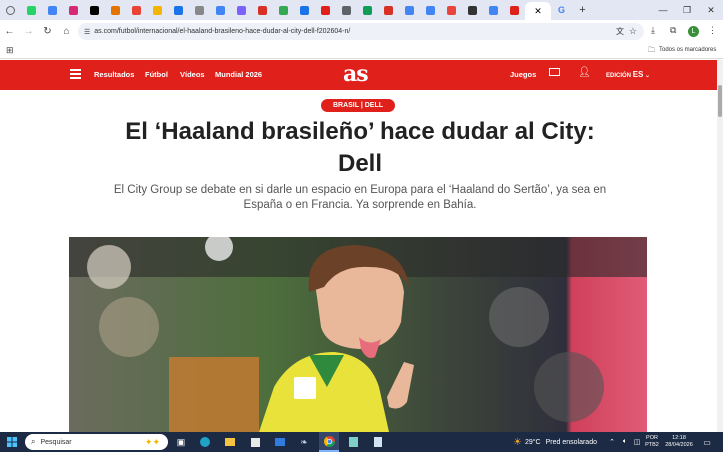 Image resolution: width=723 pixels, height=452 pixels. I want to click on all-bookmarks-link: Todos os marcadores, so click(687, 50).